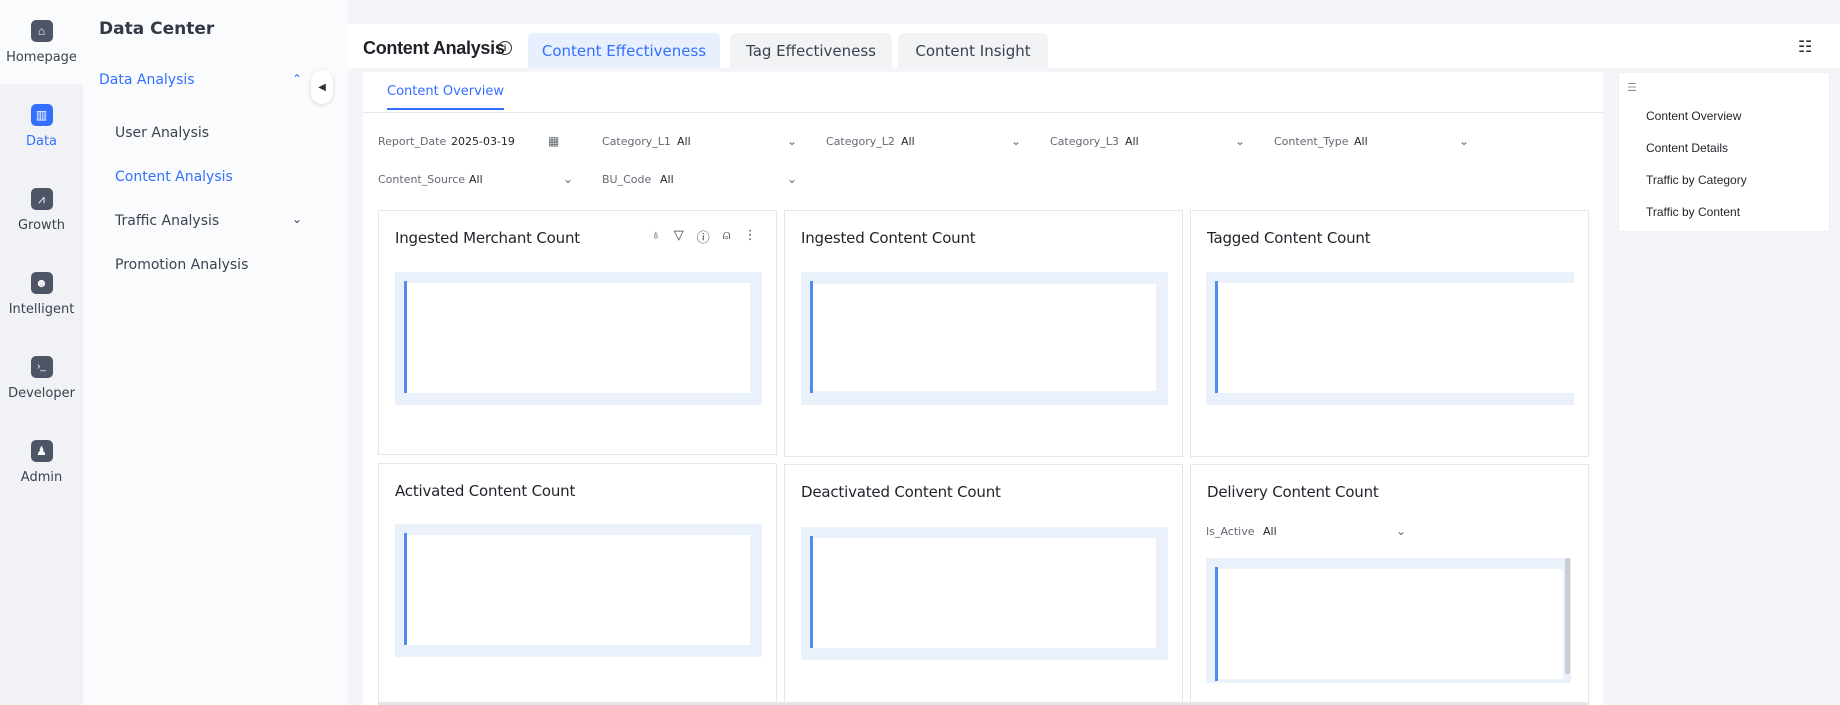  Describe the element at coordinates (553, 141) in the screenshot. I see `calendar-icon: ▦` at that location.